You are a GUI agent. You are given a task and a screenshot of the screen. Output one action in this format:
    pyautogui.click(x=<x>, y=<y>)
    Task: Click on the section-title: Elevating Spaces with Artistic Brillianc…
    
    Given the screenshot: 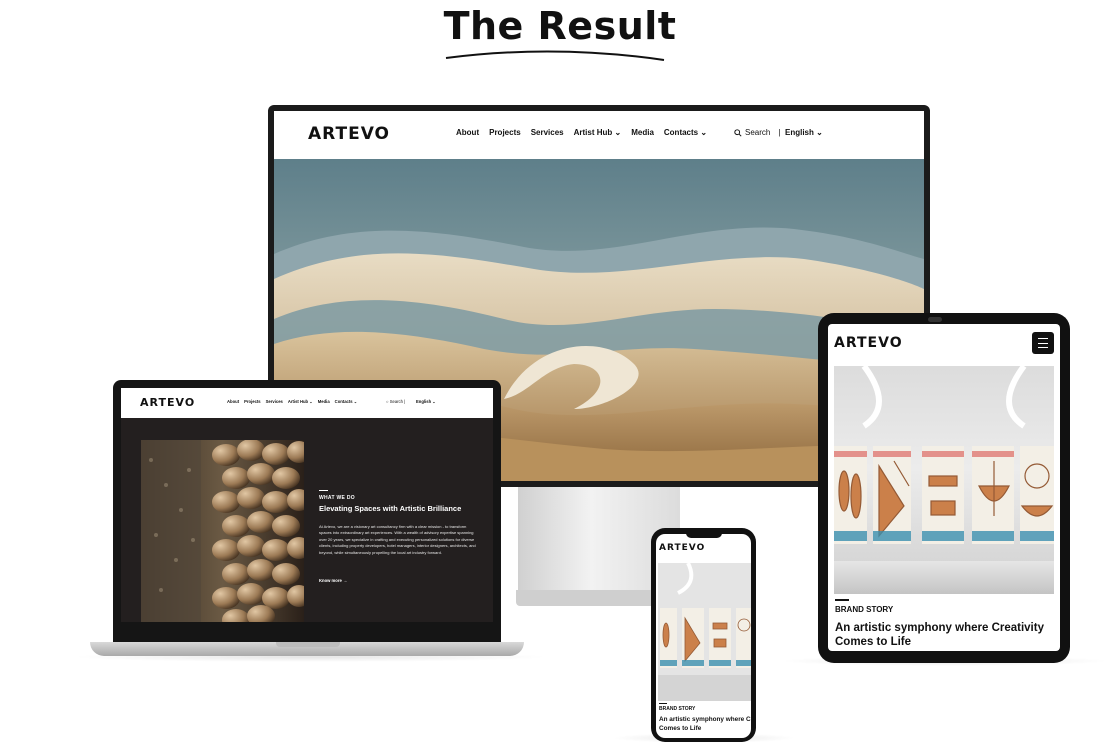 What is the action you would take?
    pyautogui.click(x=390, y=508)
    